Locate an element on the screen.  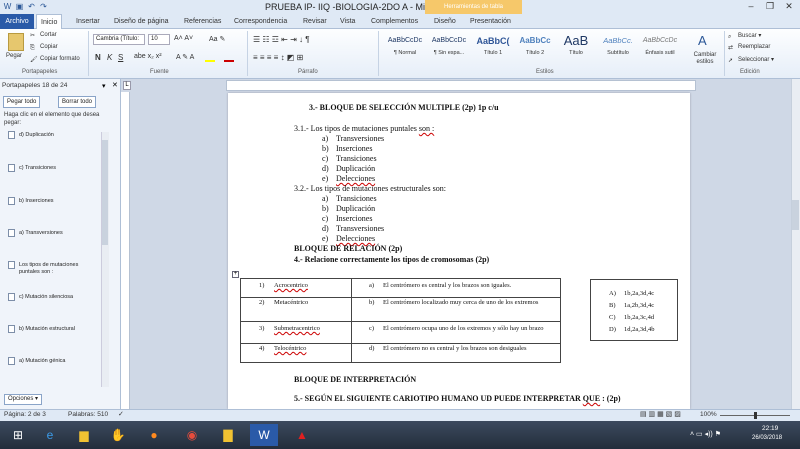
paste-button: Pegar is located at coordinates (14, 56).